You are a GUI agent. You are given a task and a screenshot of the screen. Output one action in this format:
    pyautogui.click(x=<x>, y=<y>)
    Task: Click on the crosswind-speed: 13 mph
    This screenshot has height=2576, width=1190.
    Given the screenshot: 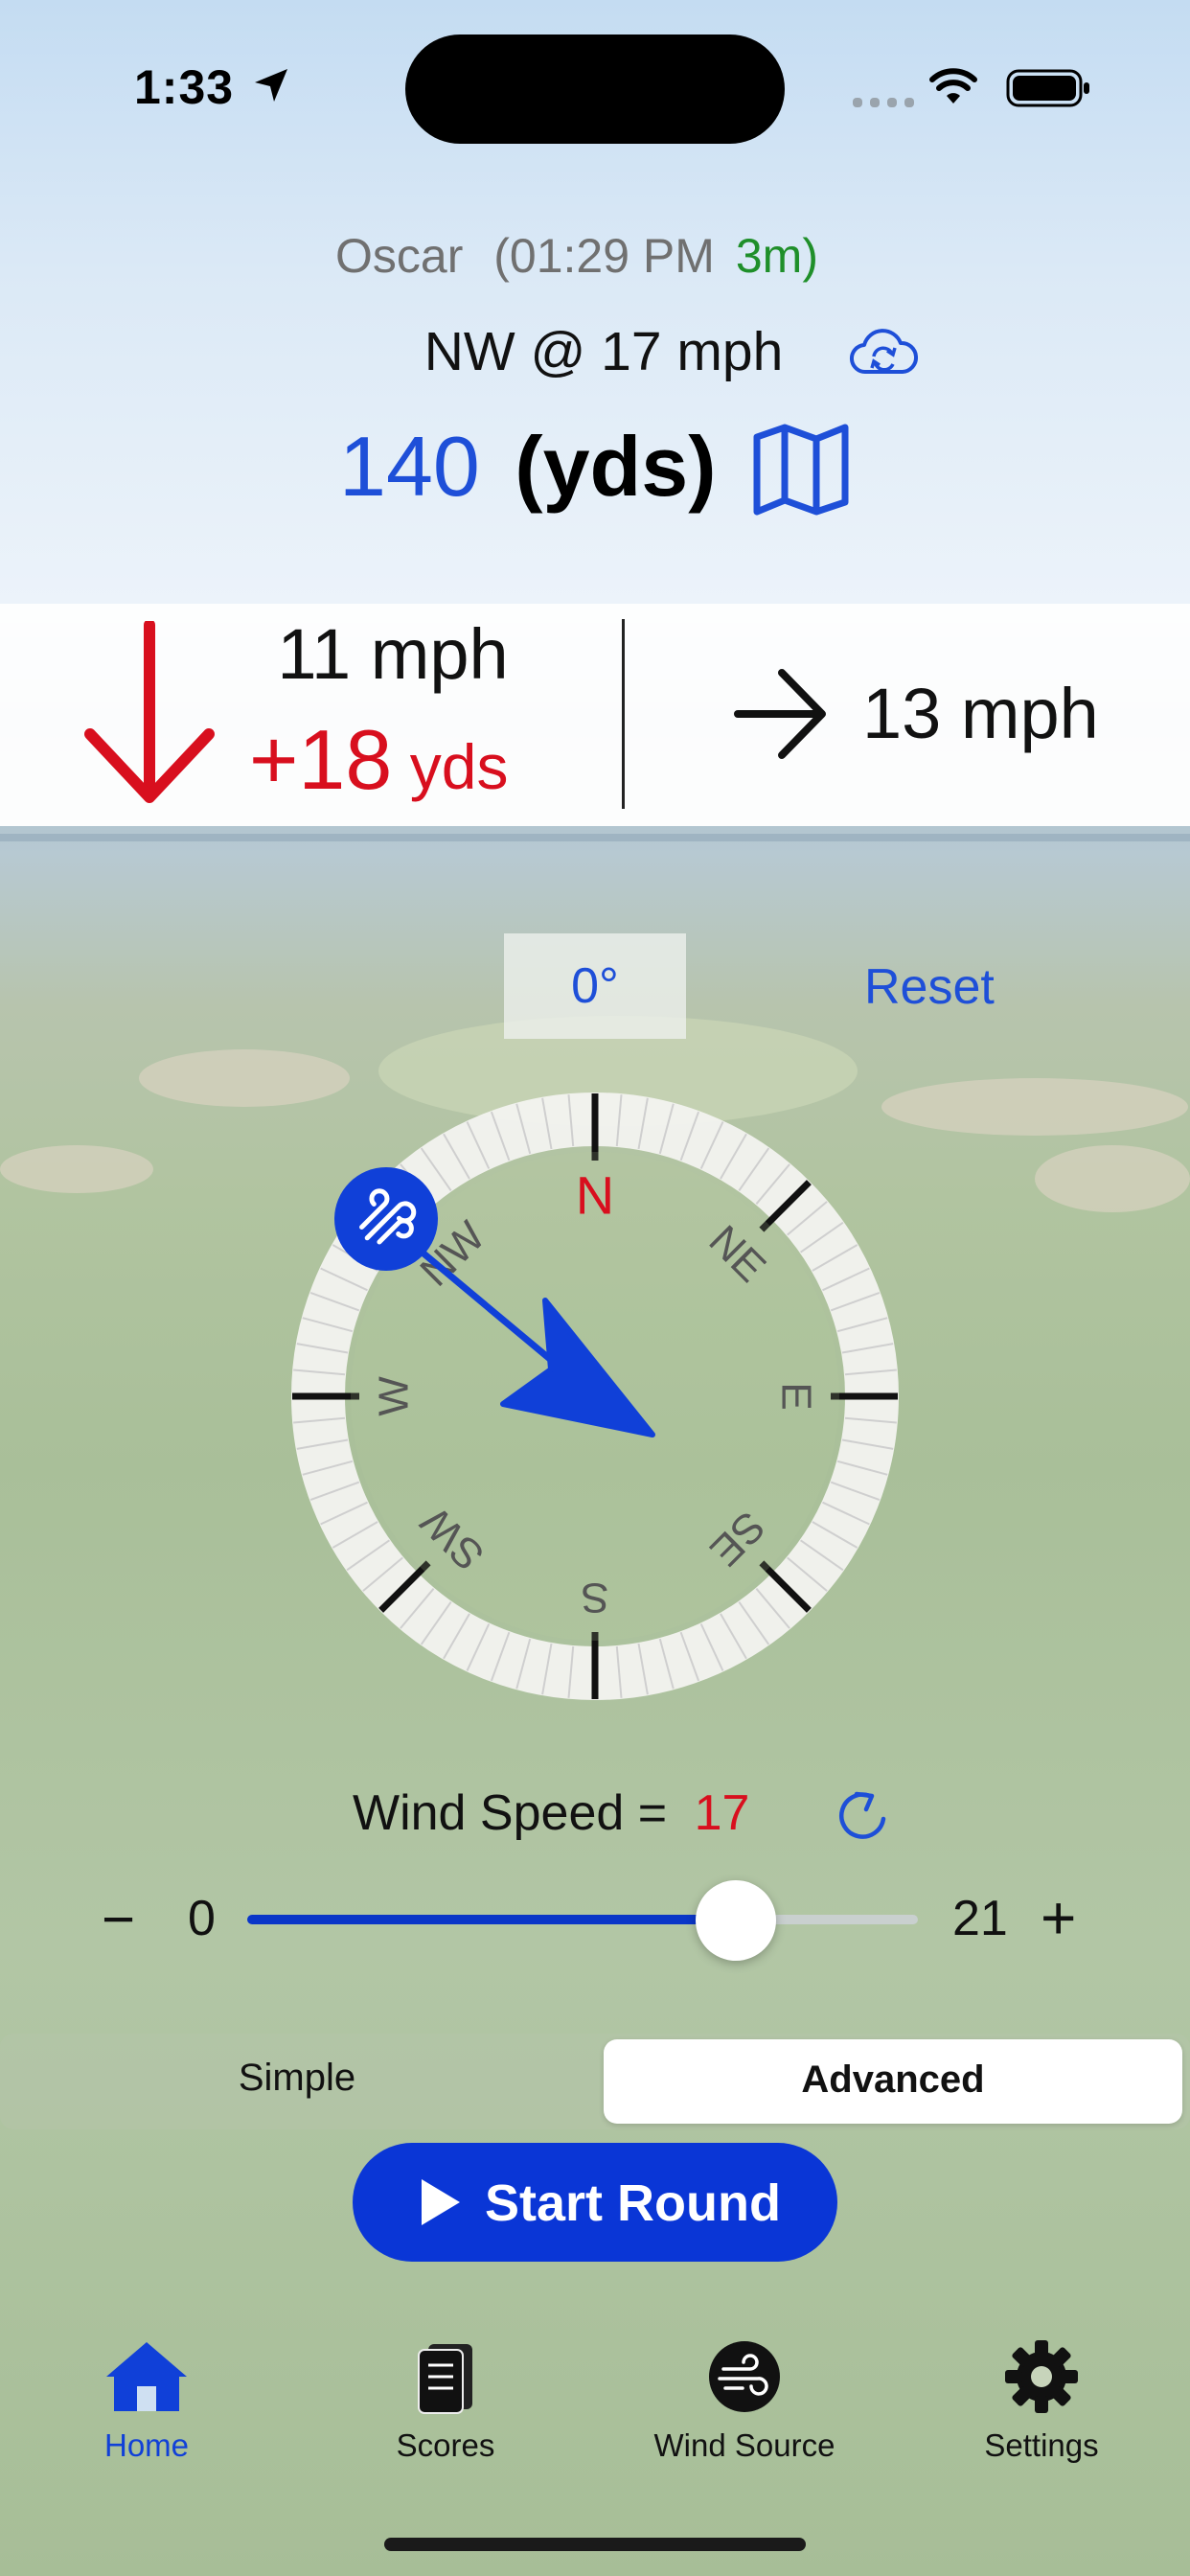 What is the action you would take?
    pyautogui.click(x=981, y=713)
    